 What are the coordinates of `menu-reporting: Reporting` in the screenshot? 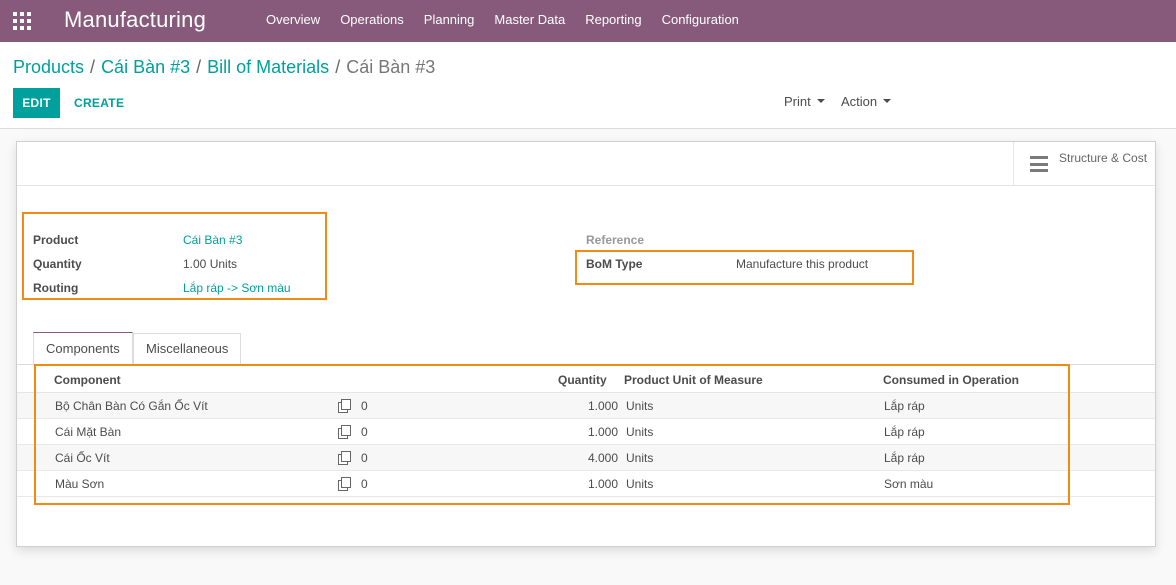 It's located at (613, 21).